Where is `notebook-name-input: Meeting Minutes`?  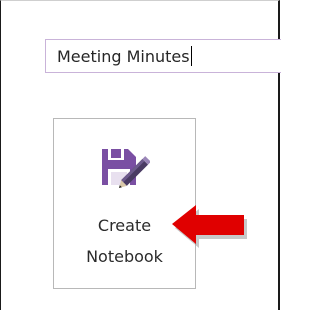
notebook-name-input: Meeting Minutes is located at coordinates (163, 56).